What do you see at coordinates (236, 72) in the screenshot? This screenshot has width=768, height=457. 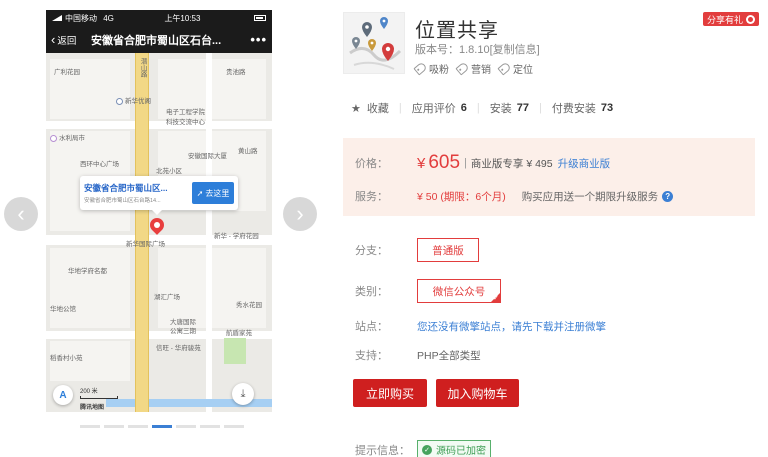 I see `map-label: 贵池路` at bounding box center [236, 72].